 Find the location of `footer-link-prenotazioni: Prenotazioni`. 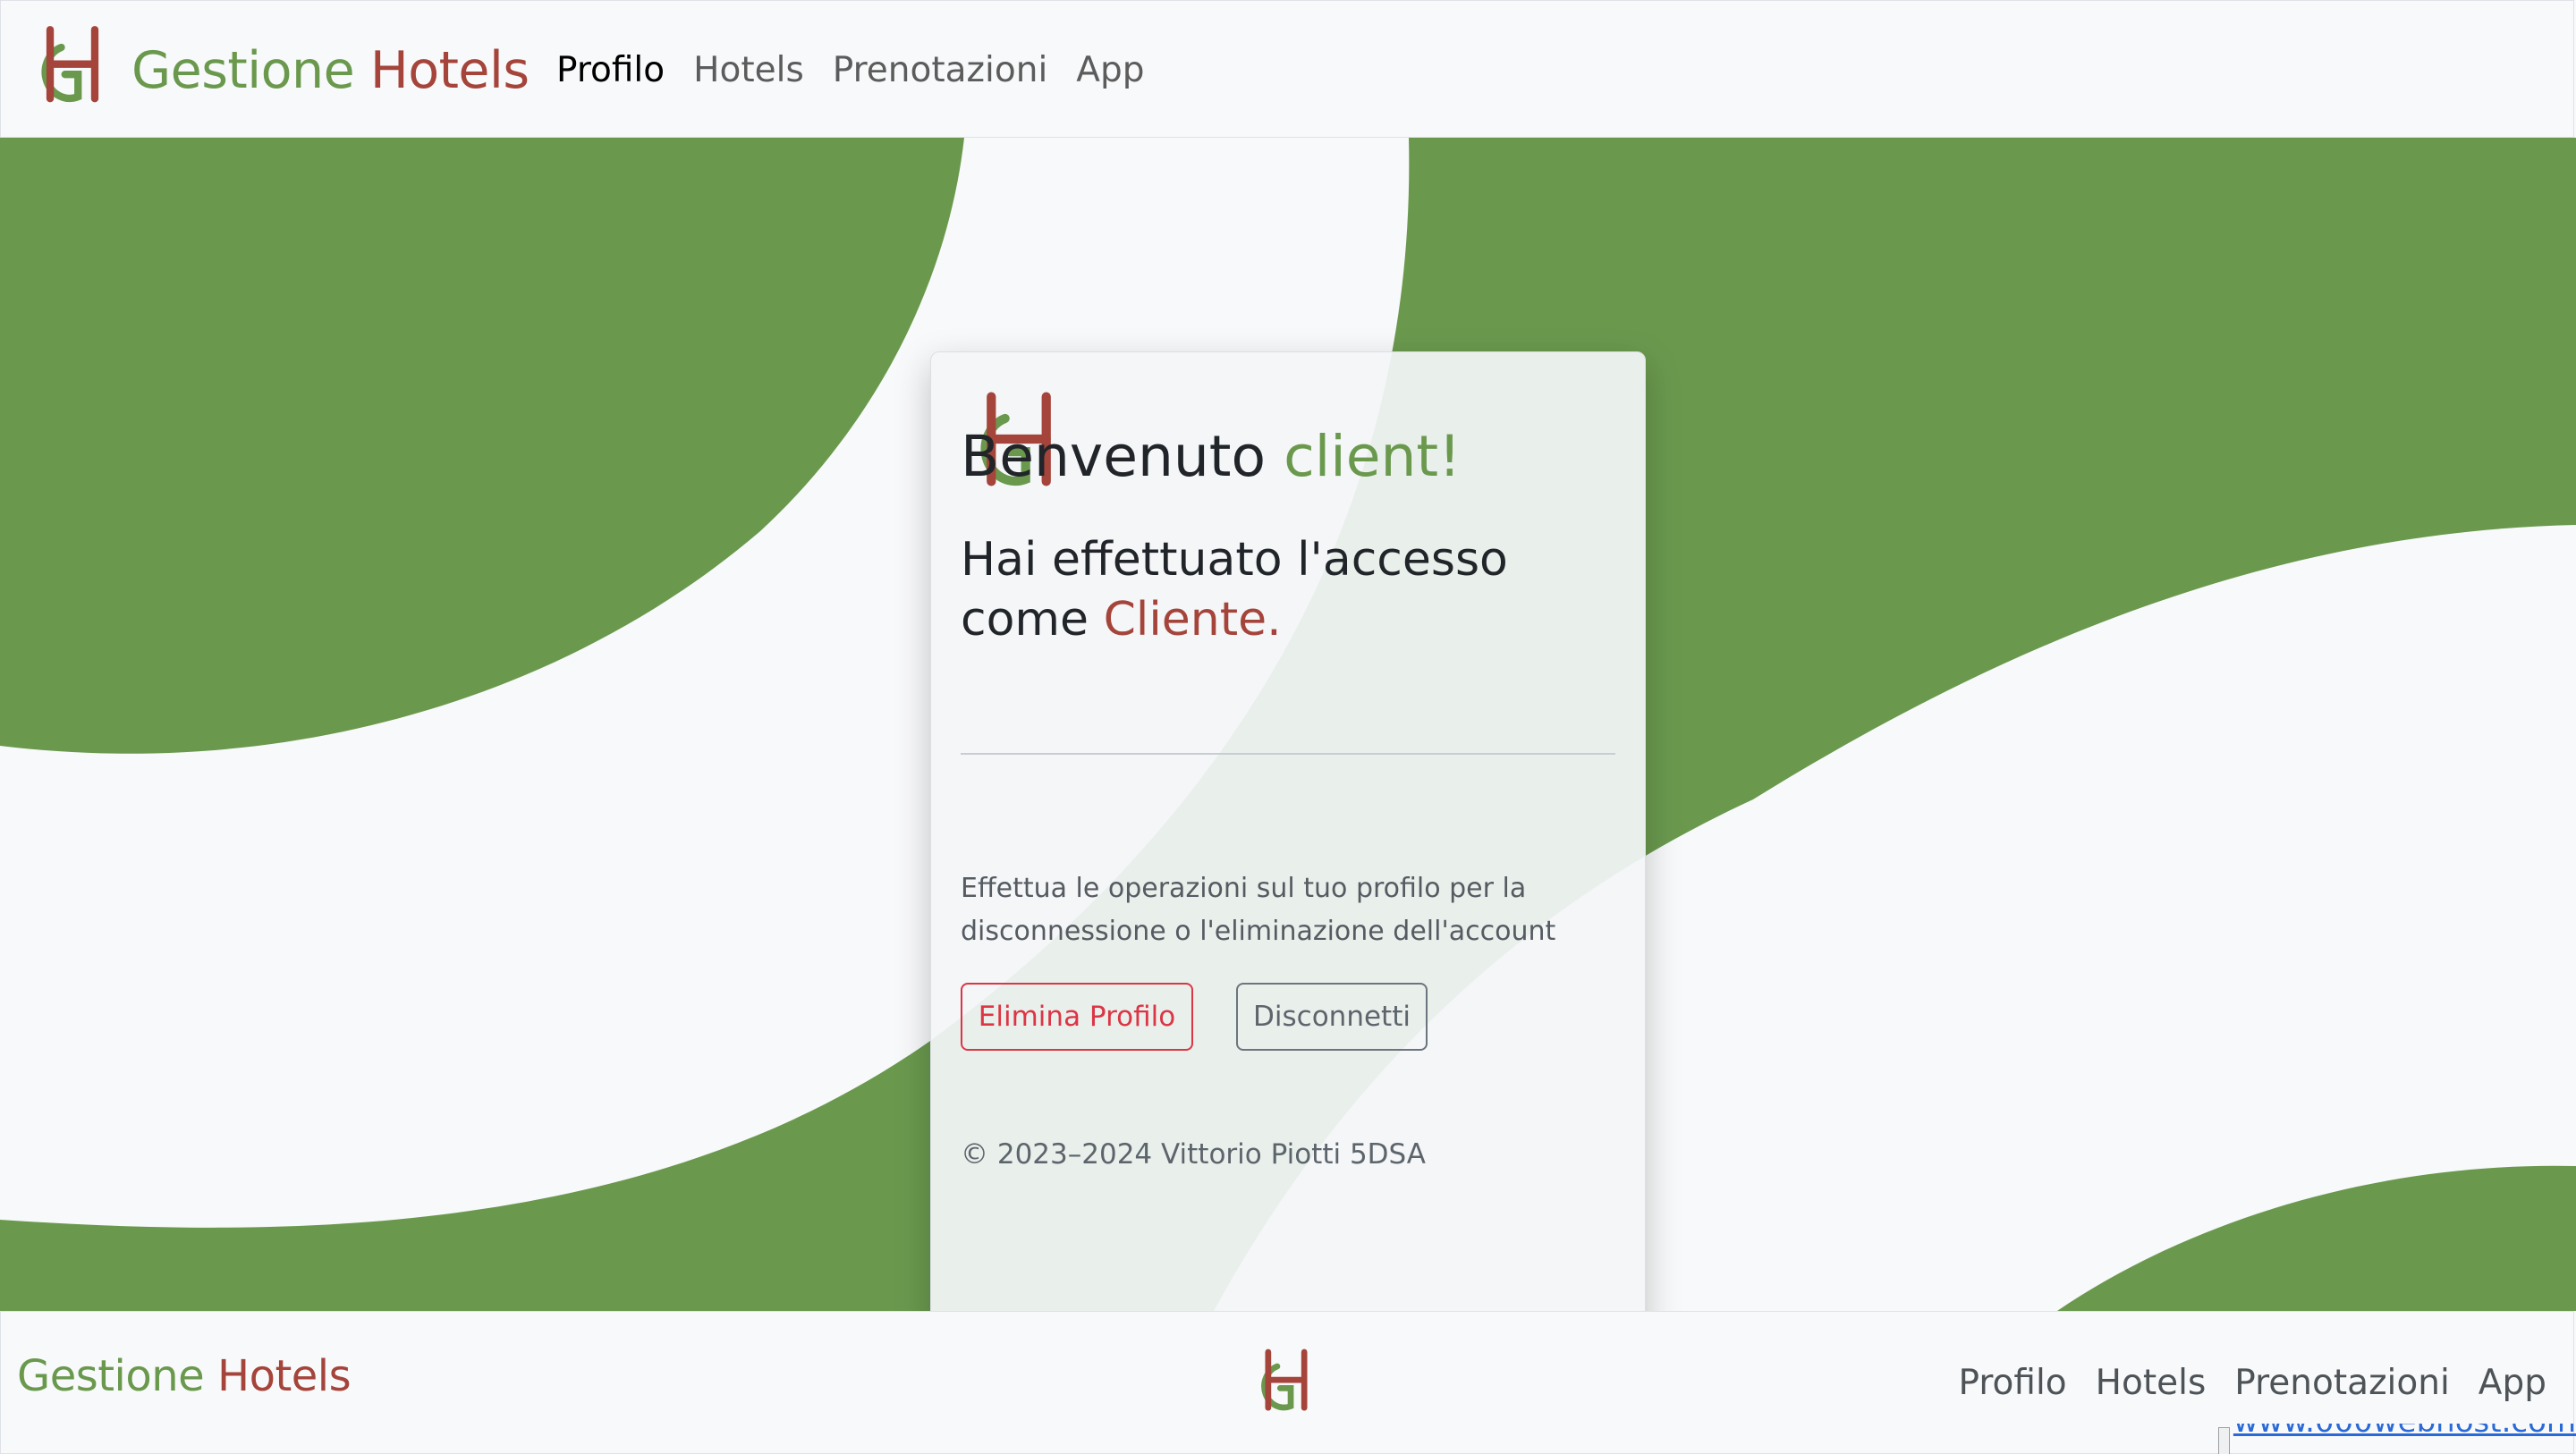

footer-link-prenotazioni: Prenotazioni is located at coordinates (2342, 1383).